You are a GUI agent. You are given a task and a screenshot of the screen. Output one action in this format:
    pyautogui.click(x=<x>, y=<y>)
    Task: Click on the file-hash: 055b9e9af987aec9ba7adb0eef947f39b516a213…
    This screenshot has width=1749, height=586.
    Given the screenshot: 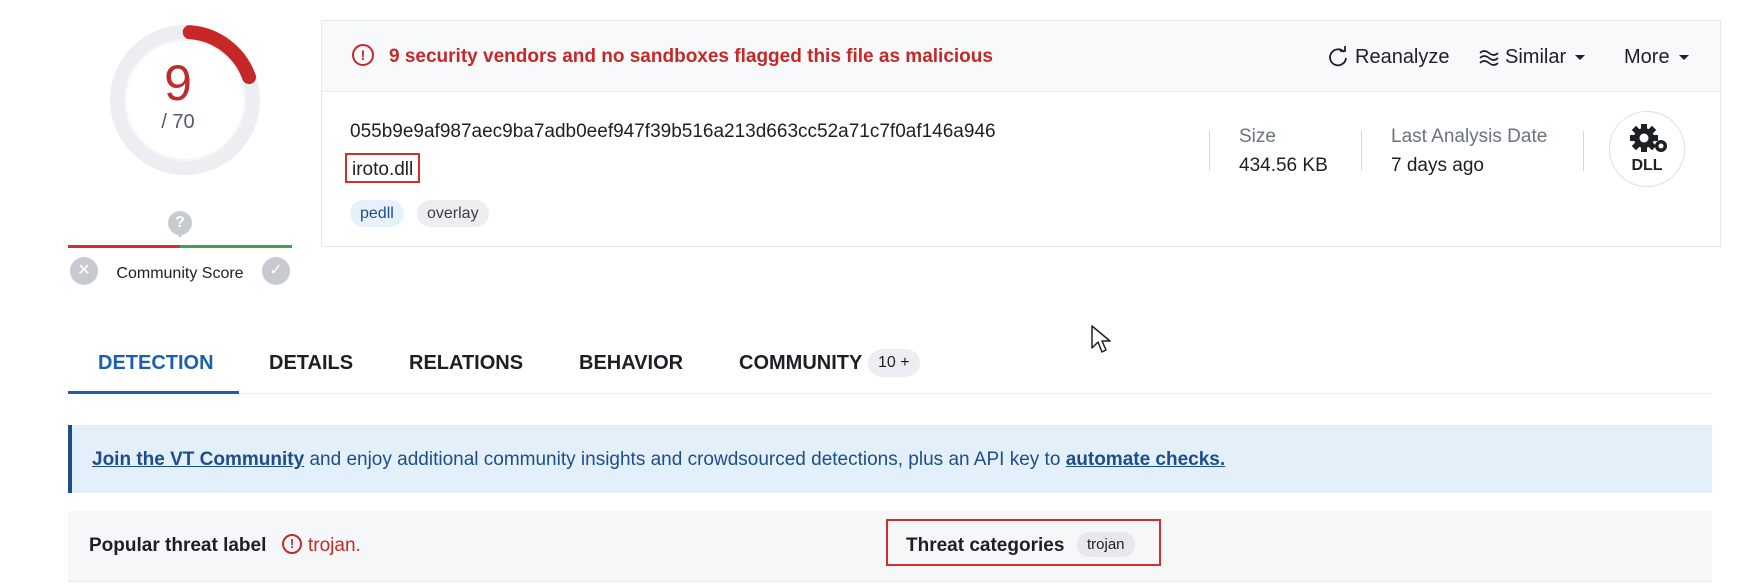 What is the action you would take?
    pyautogui.click(x=673, y=132)
    